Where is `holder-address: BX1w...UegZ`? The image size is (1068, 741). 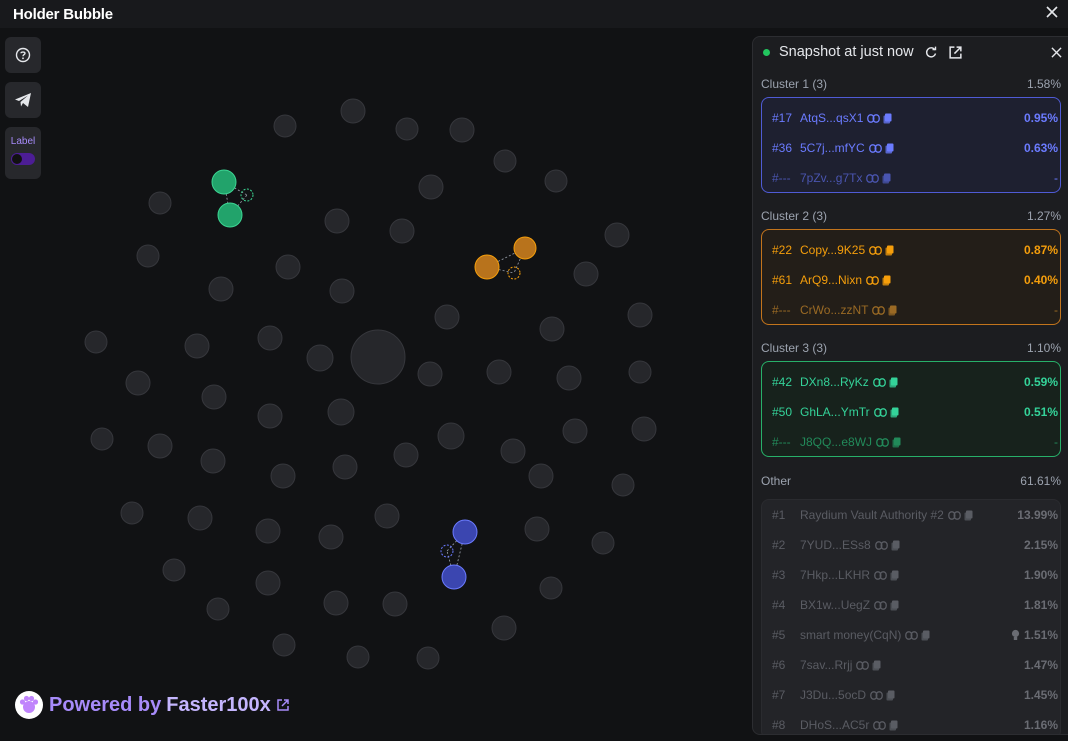 holder-address: BX1w...UegZ is located at coordinates (835, 605).